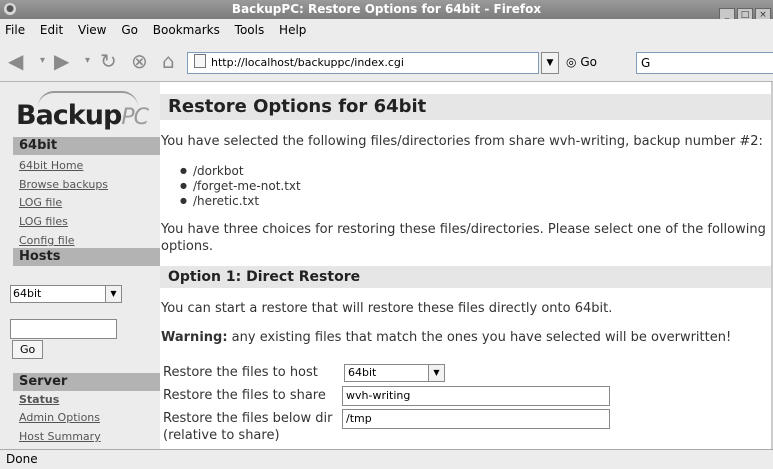 The width and height of the screenshot is (773, 469). I want to click on restore-dir-field: /tmp, so click(476, 419).